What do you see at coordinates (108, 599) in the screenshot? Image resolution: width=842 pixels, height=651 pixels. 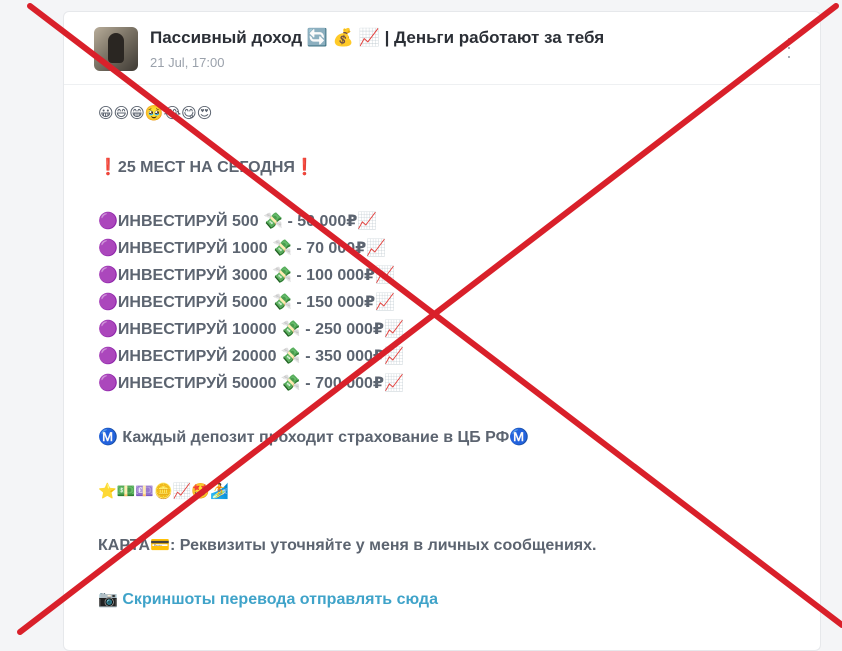 I see `camera-icon: 📷` at bounding box center [108, 599].